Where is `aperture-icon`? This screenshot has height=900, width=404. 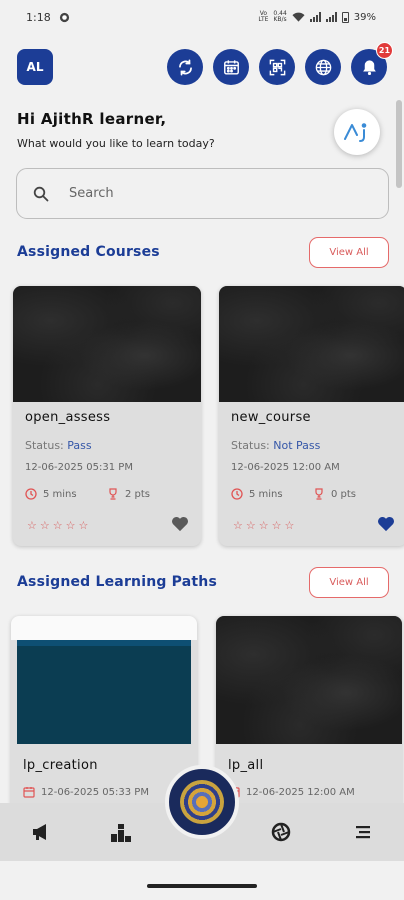
aperture-icon is located at coordinates (281, 832).